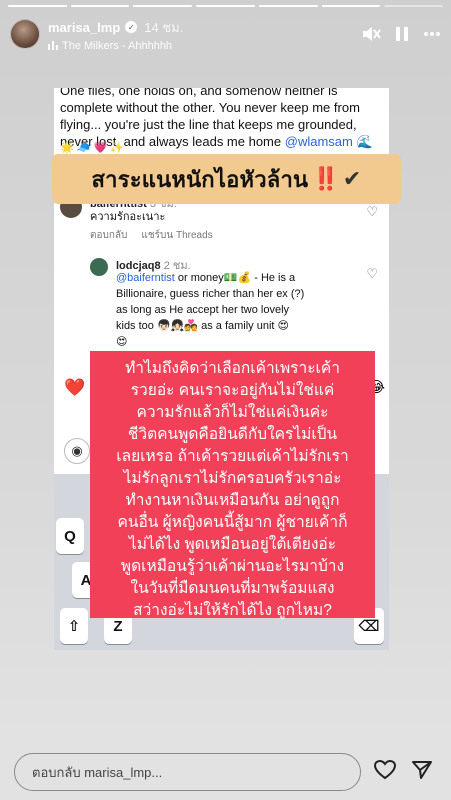 The width and height of the screenshot is (451, 800). Describe the element at coordinates (232, 434) in the screenshot. I see `overlay-line: ชีวิตคนพูดคือยินดีกับใครไม่เป็น` at that location.